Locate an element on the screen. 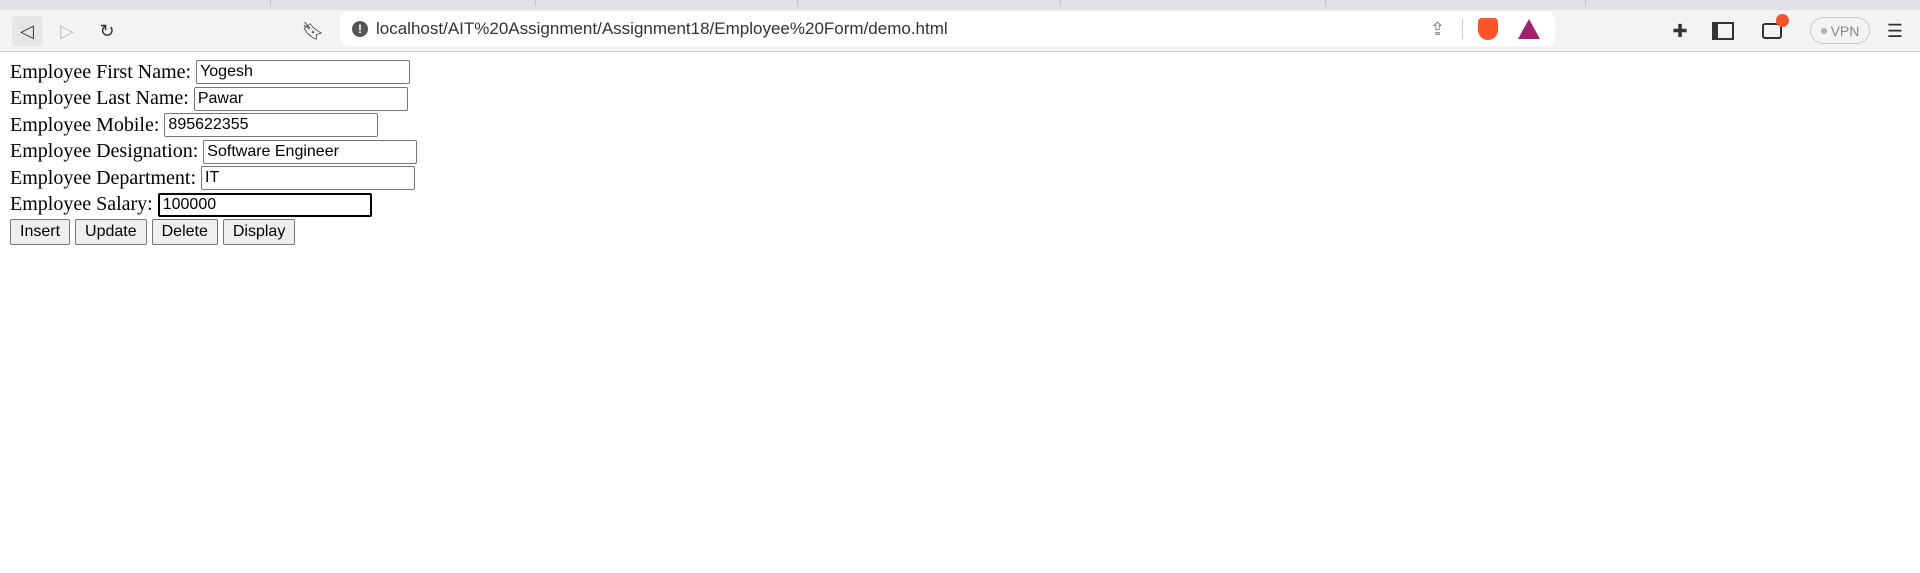 The image size is (1920, 573). department-label: Employee Department: is located at coordinates (103, 177).